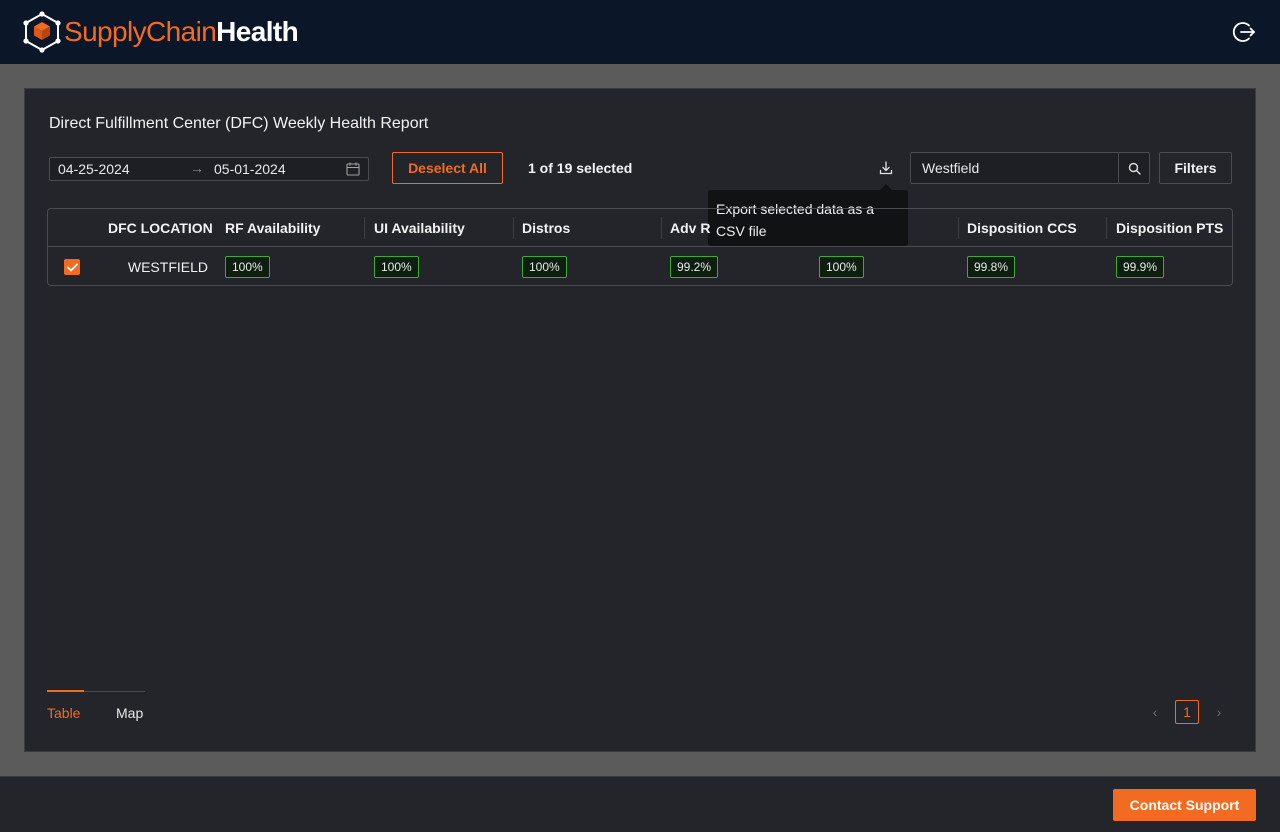  I want to click on cell-ui-availability: 100%, so click(396, 267).